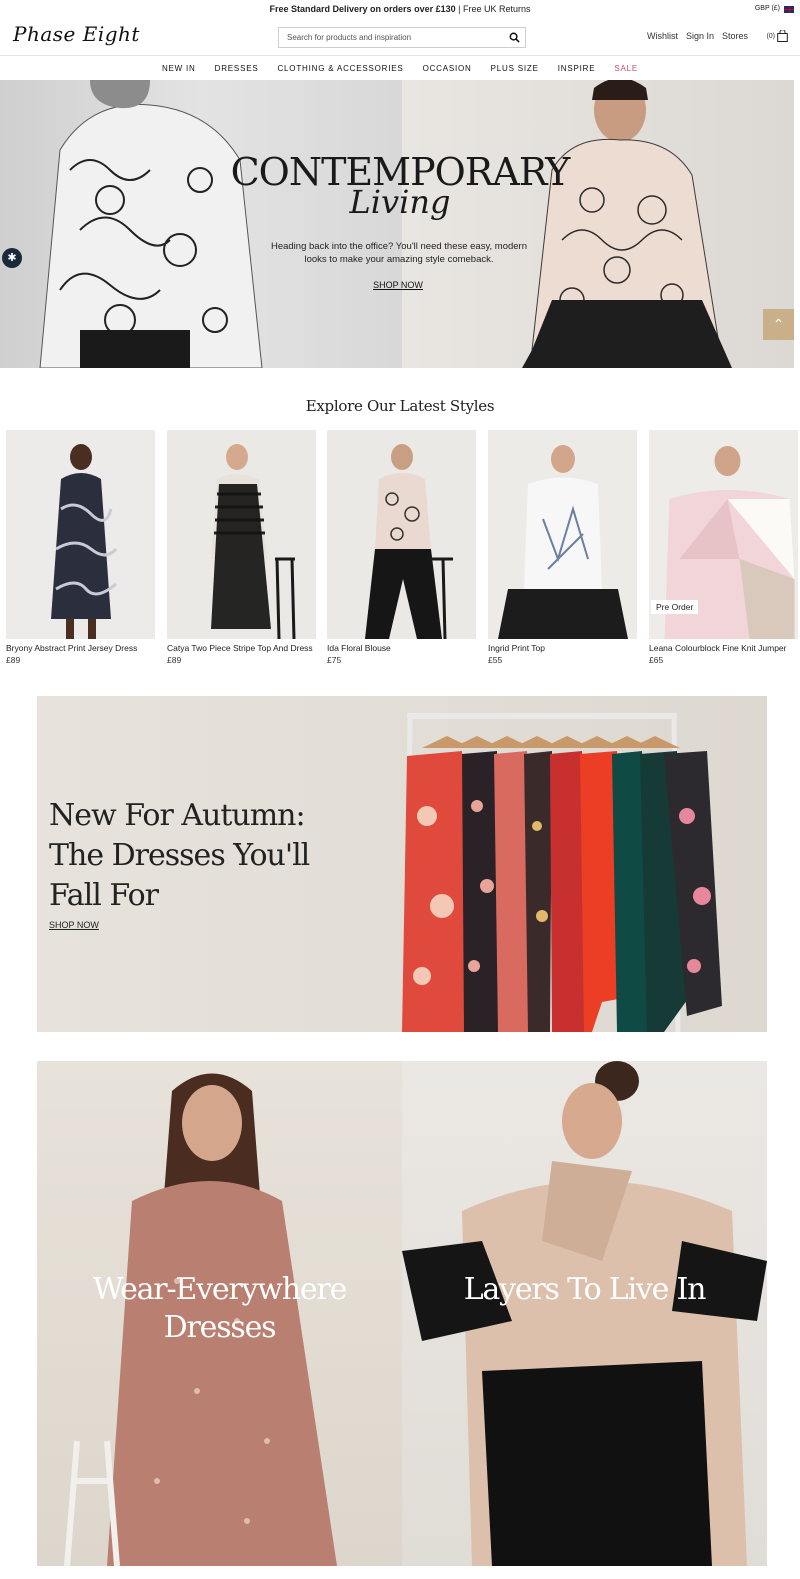 The height and width of the screenshot is (1579, 800). What do you see at coordinates (514, 37) in the screenshot?
I see `search-icon` at bounding box center [514, 37].